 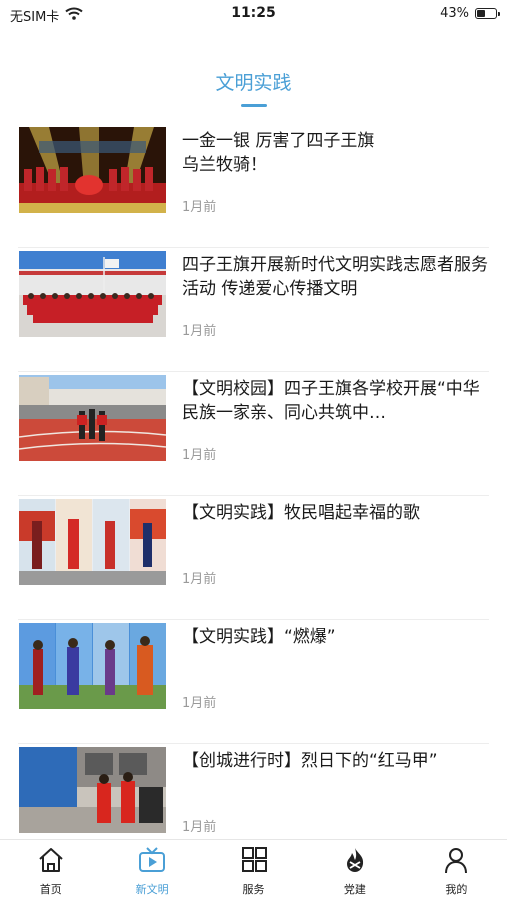 What do you see at coordinates (253, 682) in the screenshot?
I see `news-item: 【文明实践】“燃爆” 1月前` at bounding box center [253, 682].